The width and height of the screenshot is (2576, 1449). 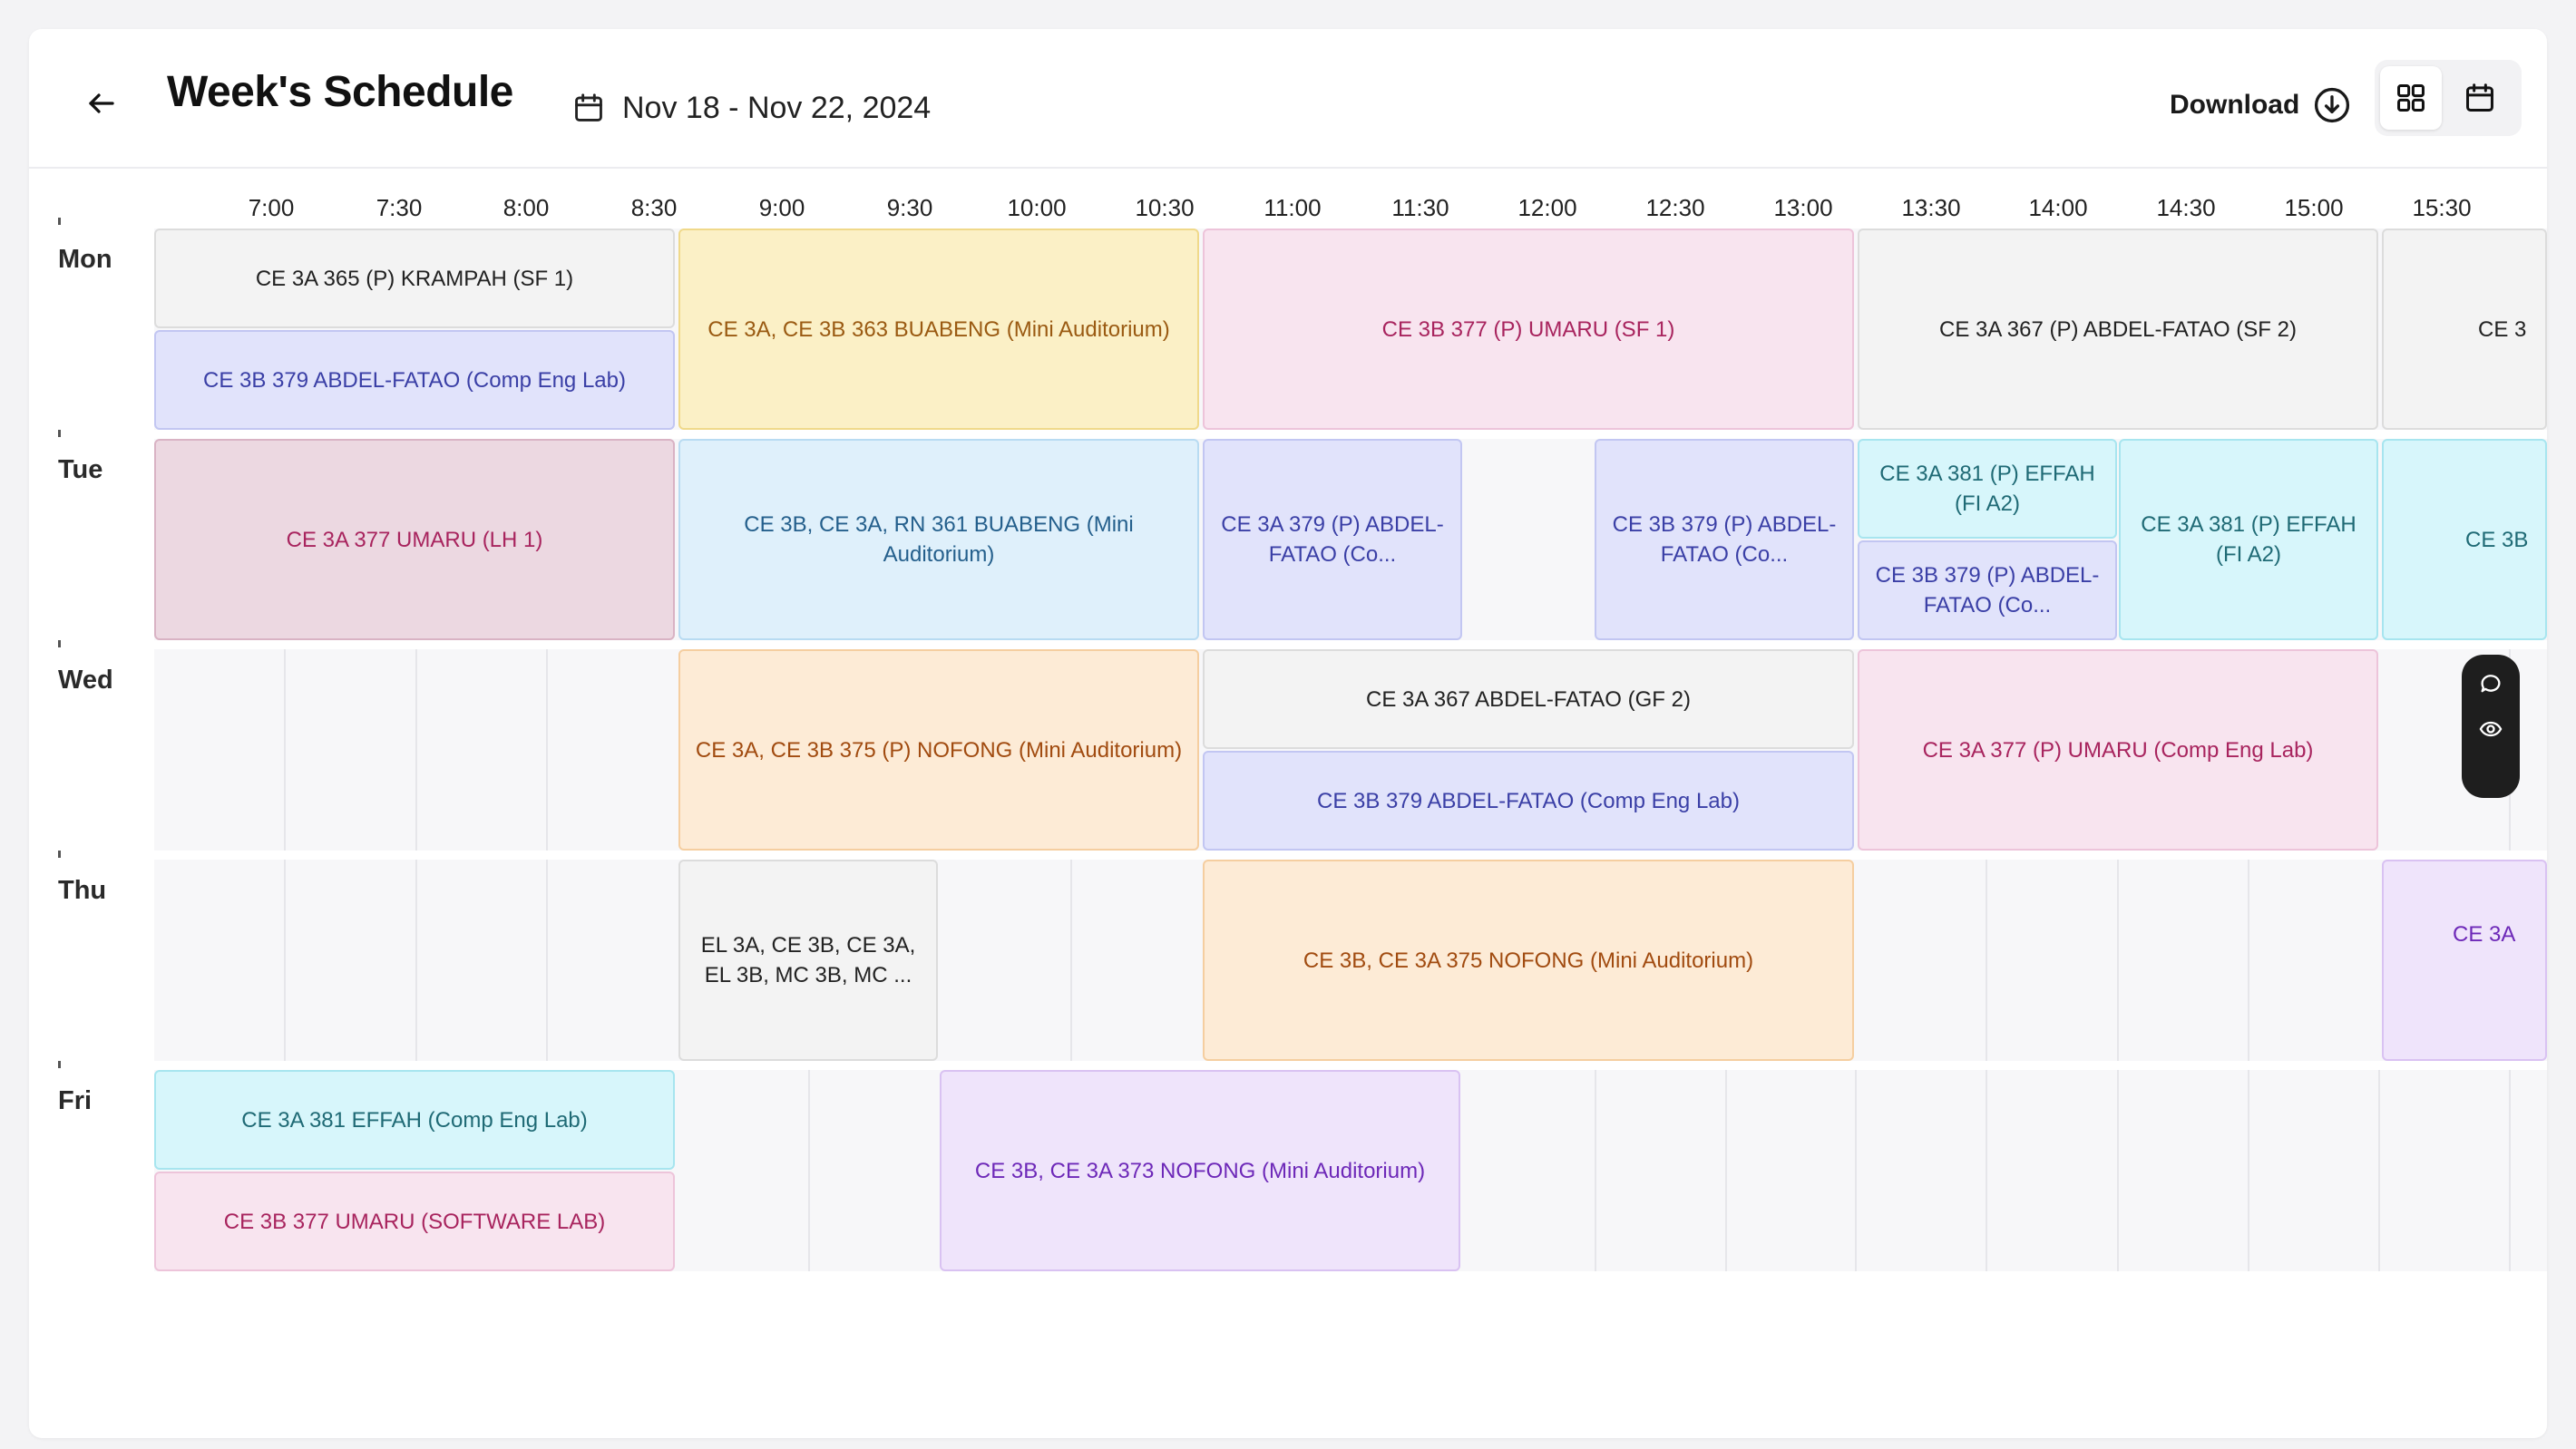 What do you see at coordinates (2186, 208) in the screenshot?
I see `time-tick: 14:30` at bounding box center [2186, 208].